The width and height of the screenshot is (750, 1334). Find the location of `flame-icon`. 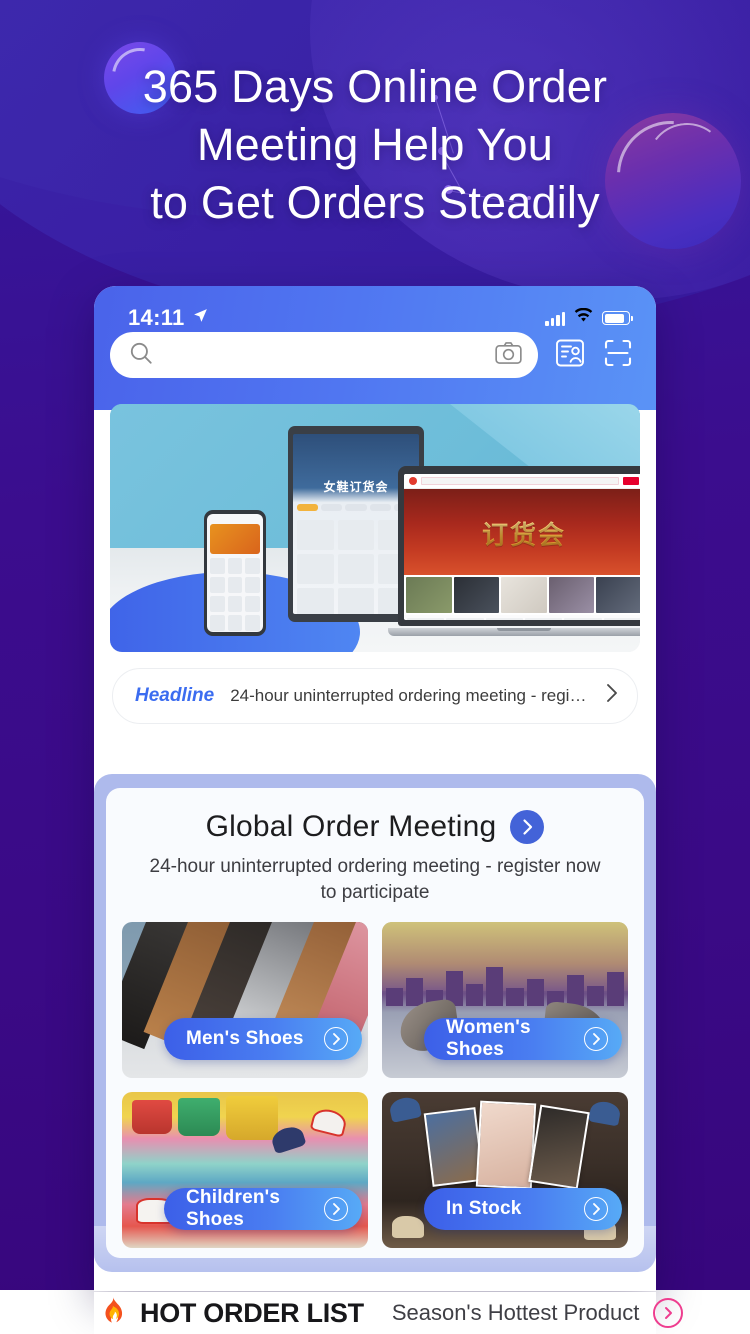

flame-icon is located at coordinates (113, 1313).